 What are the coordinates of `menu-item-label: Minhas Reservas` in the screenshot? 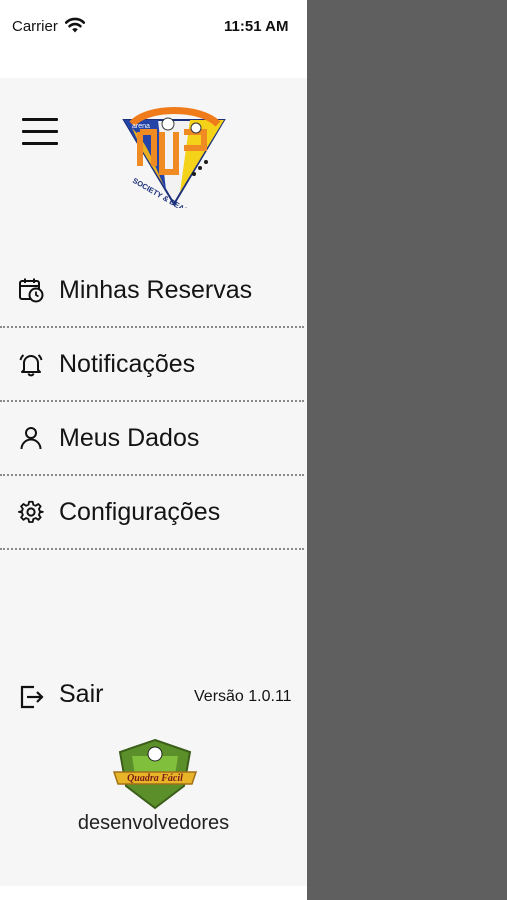 It's located at (156, 289).